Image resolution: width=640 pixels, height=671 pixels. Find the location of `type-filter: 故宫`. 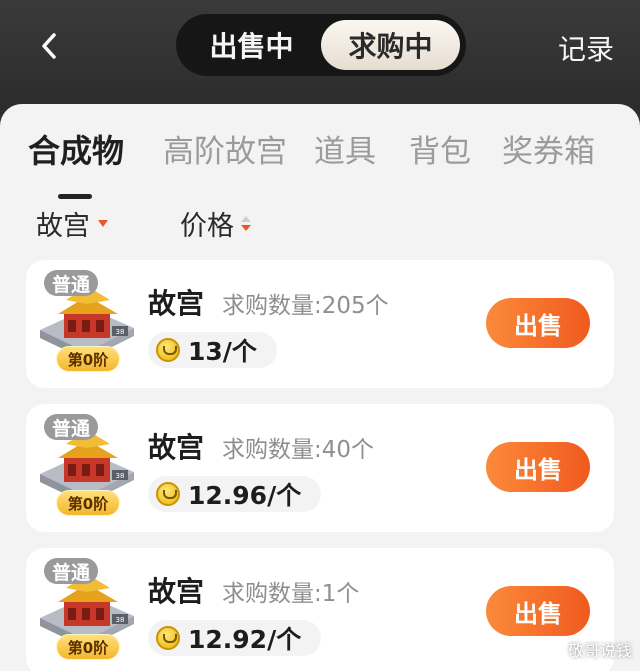

type-filter: 故宫 is located at coordinates (72, 223).